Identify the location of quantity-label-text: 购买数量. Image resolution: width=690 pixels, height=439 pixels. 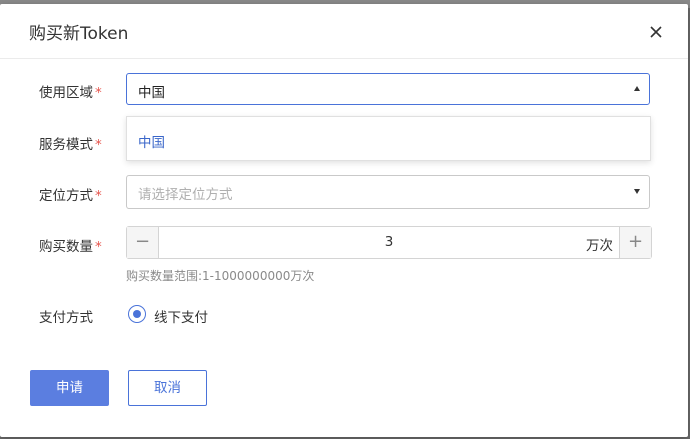
(66, 247).